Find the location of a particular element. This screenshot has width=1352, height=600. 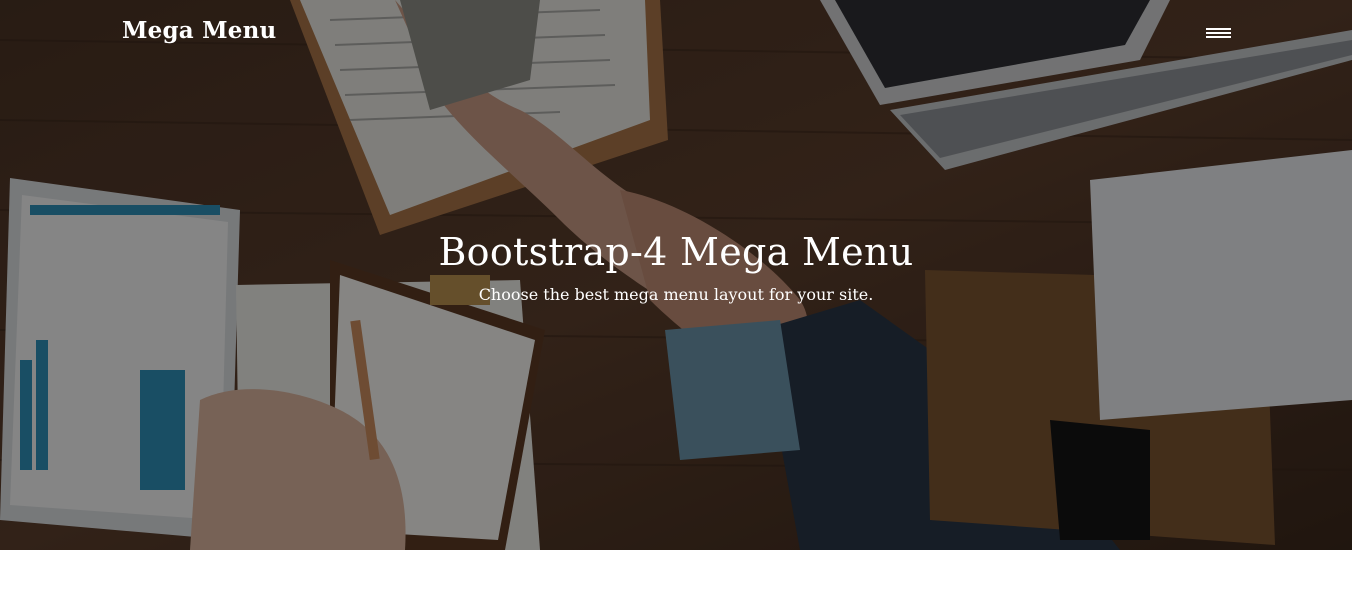

hero-title: Bootstrap-4 Mega Menu is located at coordinates (676, 252).